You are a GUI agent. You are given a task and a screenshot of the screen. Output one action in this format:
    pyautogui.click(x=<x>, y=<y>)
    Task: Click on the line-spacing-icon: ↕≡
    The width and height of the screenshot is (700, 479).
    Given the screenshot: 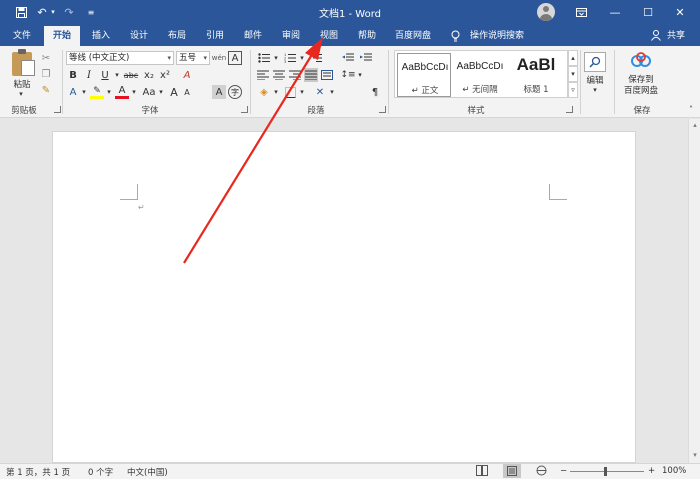 What is the action you would take?
    pyautogui.click(x=348, y=75)
    